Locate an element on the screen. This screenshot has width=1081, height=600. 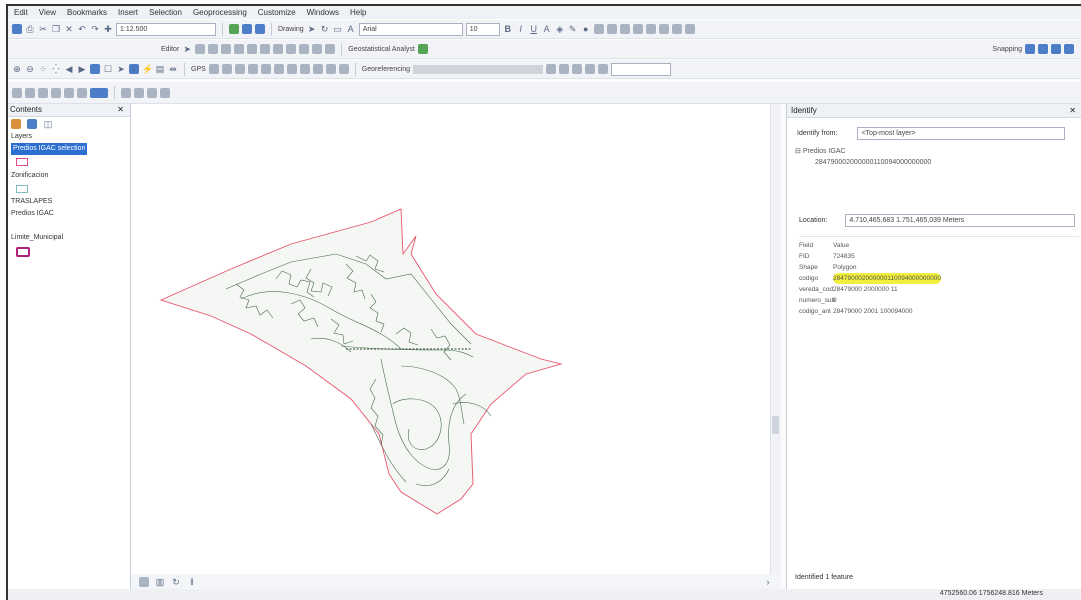
undo-icon: ↶ is located at coordinates (82, 29).